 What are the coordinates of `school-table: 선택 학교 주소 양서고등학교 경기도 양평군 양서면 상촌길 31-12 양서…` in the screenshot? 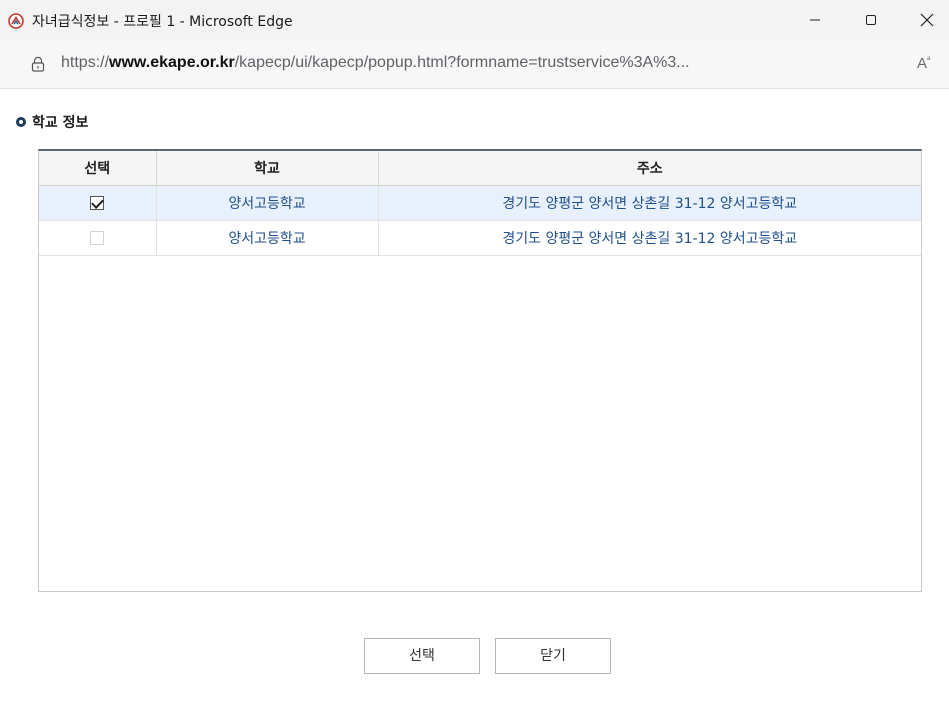 It's located at (480, 203).